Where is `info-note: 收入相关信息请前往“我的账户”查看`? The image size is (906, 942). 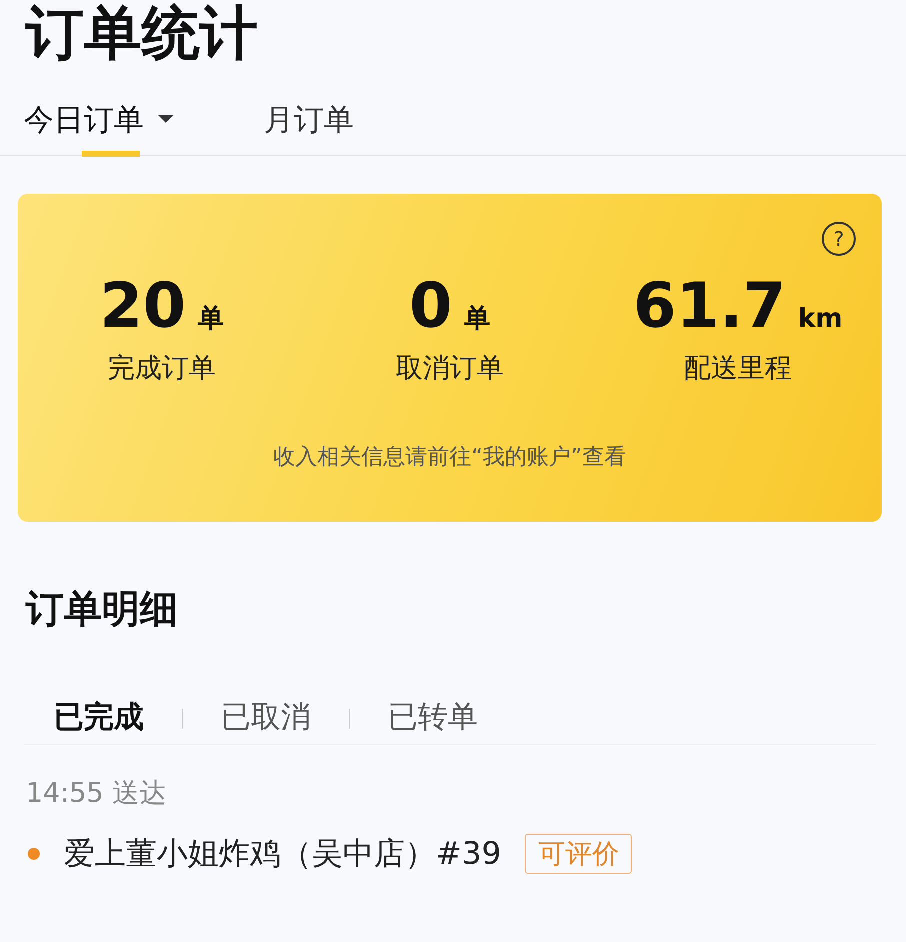 info-note: 收入相关信息请前往“我的账户”查看 is located at coordinates (450, 458).